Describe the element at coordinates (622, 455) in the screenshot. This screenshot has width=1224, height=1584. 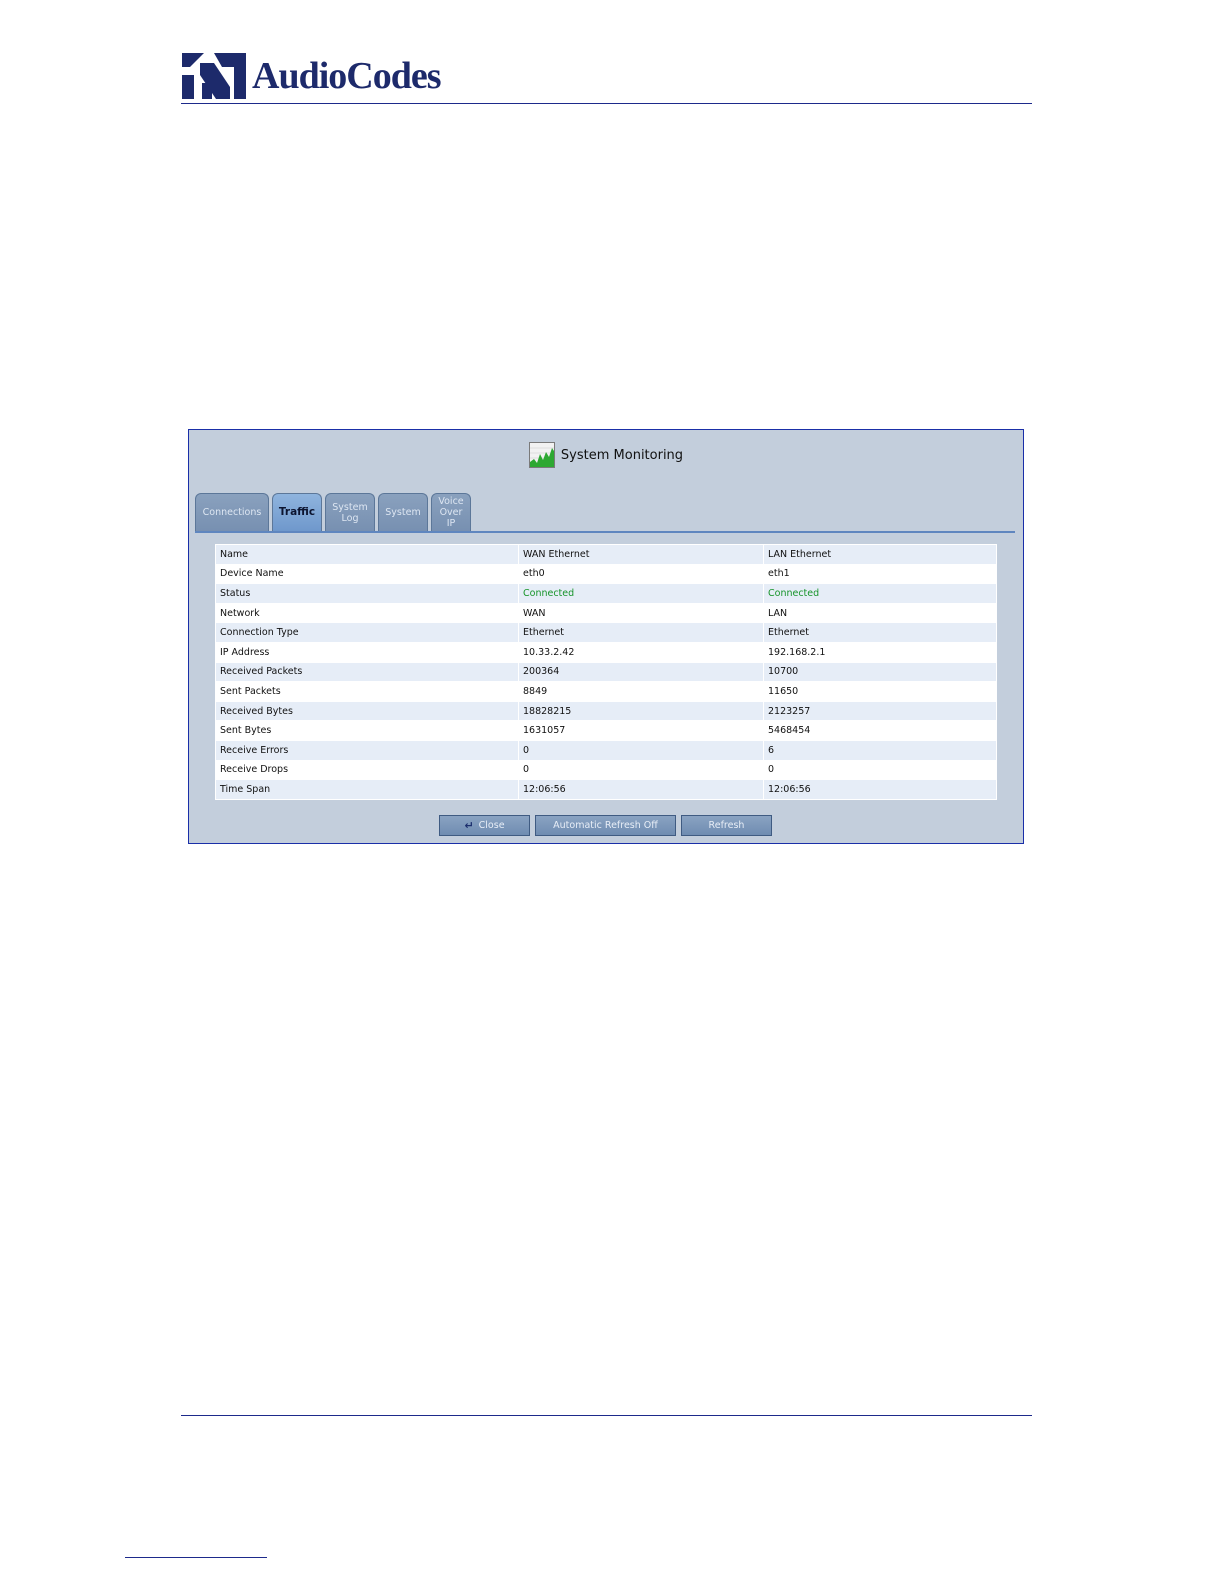
I see `window-title: System Monitoring` at that location.